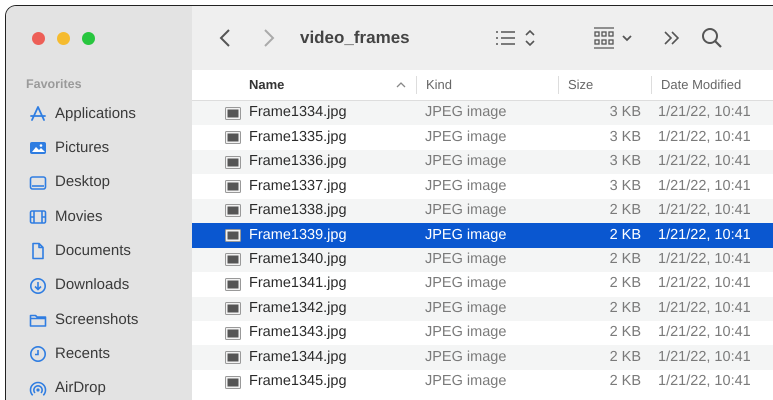  What do you see at coordinates (298, 186) in the screenshot?
I see `file-name: Frame1337.jpg` at bounding box center [298, 186].